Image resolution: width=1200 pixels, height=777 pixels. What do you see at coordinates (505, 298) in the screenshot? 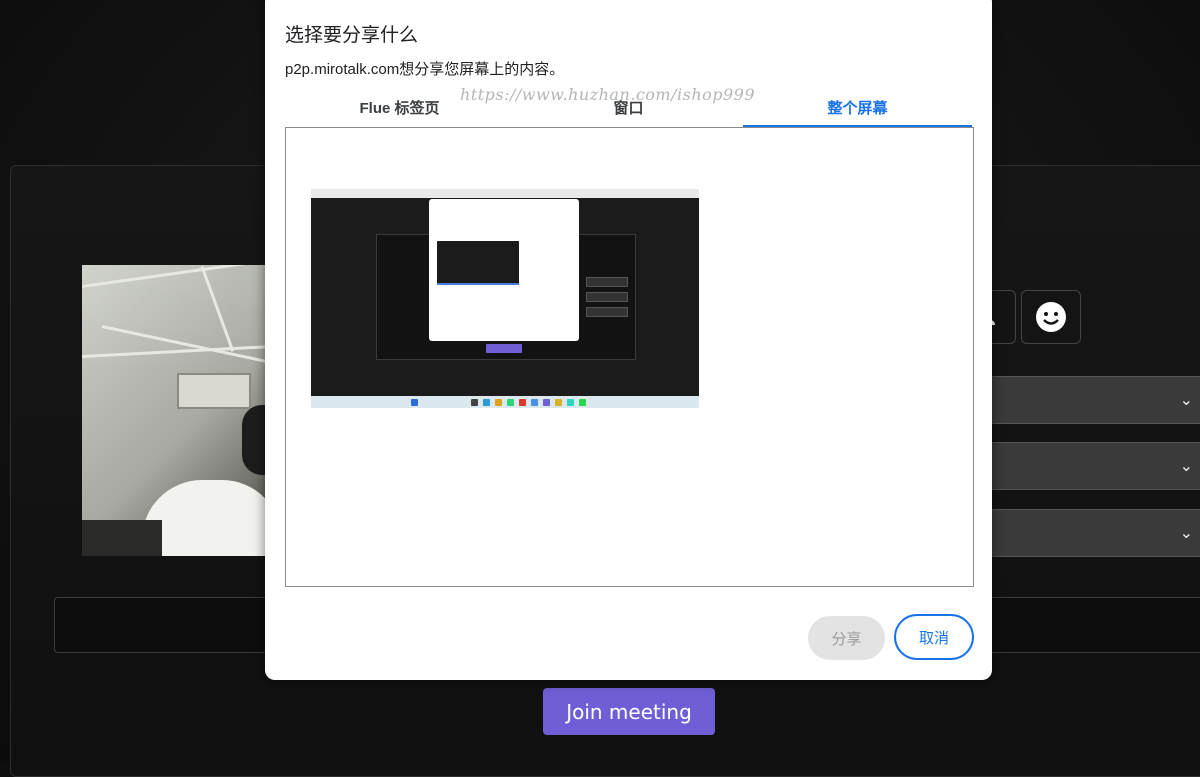
I see `screen-thumbnail` at bounding box center [505, 298].